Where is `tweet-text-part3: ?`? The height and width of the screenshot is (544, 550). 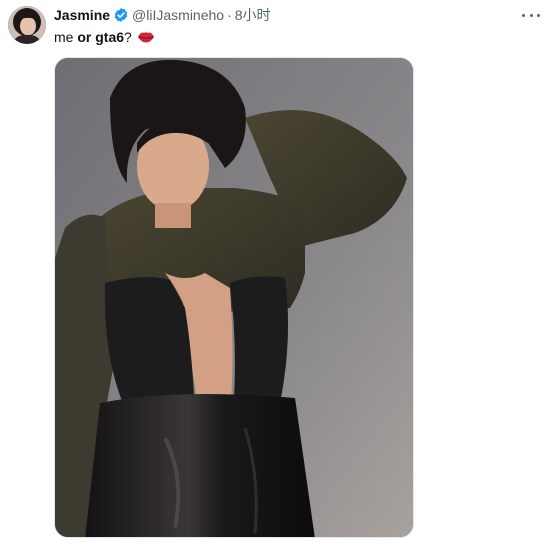 tweet-text-part3: ? is located at coordinates (128, 37).